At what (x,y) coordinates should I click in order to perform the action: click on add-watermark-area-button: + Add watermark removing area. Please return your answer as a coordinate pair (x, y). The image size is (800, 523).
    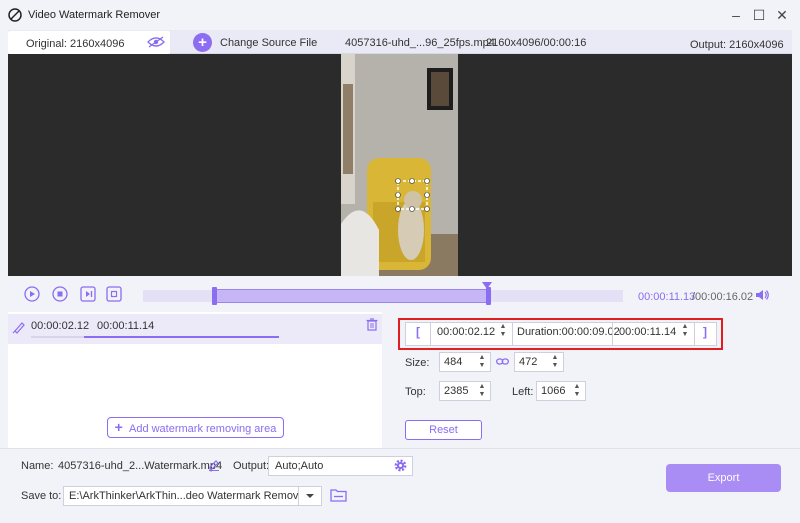
    Looking at the image, I should click on (195, 427).